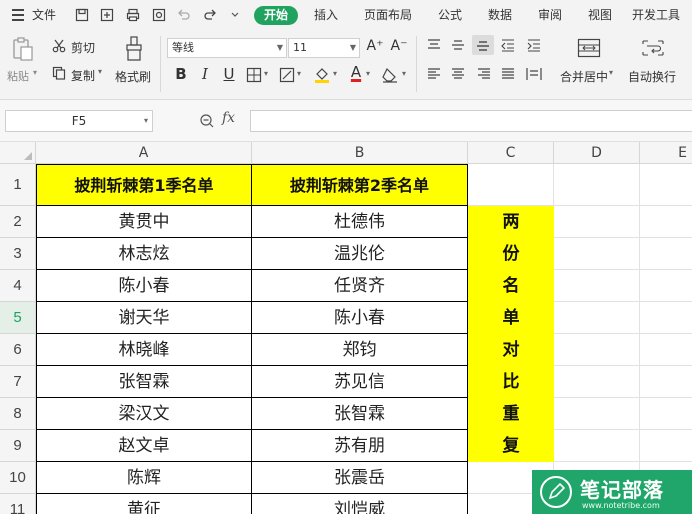 The image size is (692, 514). Describe the element at coordinates (18, 478) in the screenshot. I see `row-header-10: 10` at that location.